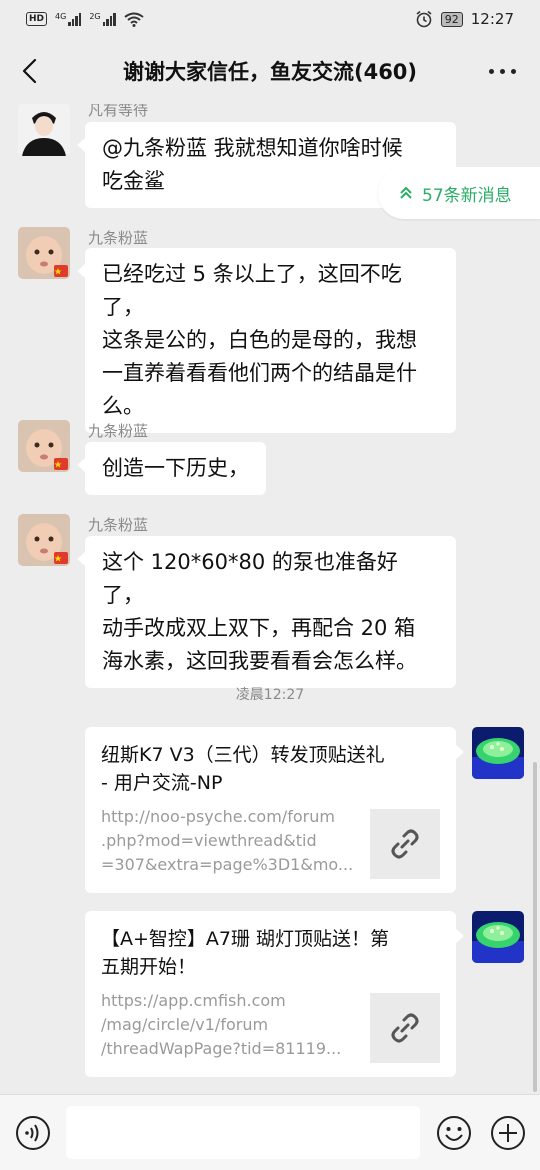 The width and height of the screenshot is (540, 1170). I want to click on avatar-fanyou, so click(44, 130).